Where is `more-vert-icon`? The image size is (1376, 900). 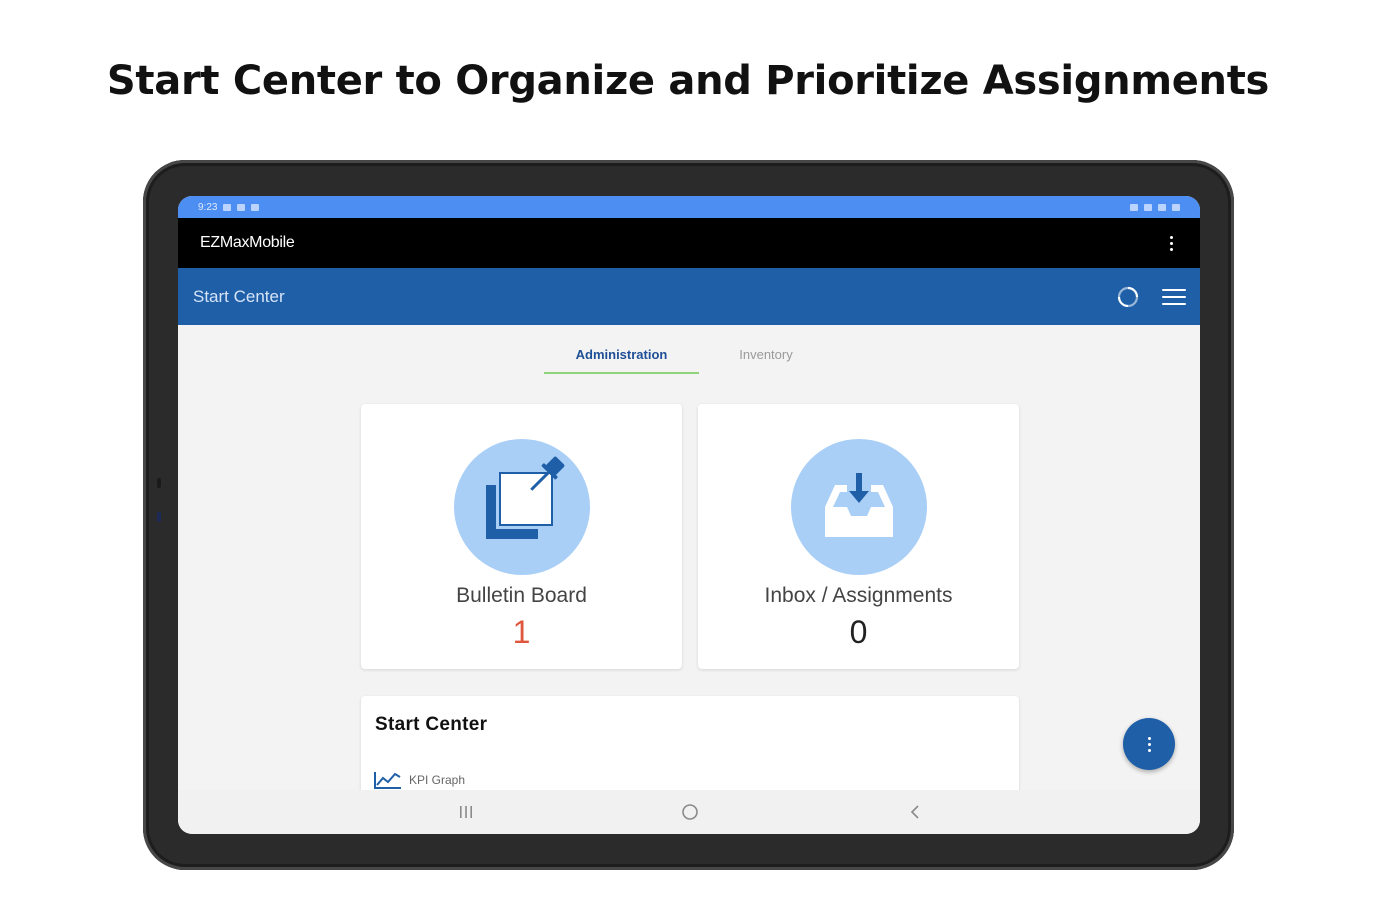
more-vert-icon is located at coordinates (1171, 243).